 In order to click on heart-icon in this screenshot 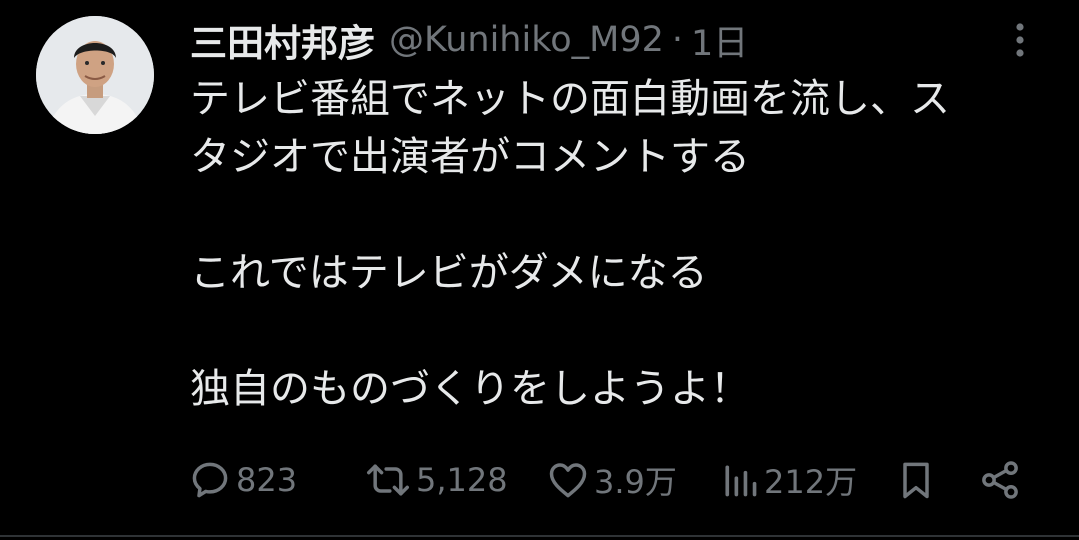, I will do `click(568, 480)`.